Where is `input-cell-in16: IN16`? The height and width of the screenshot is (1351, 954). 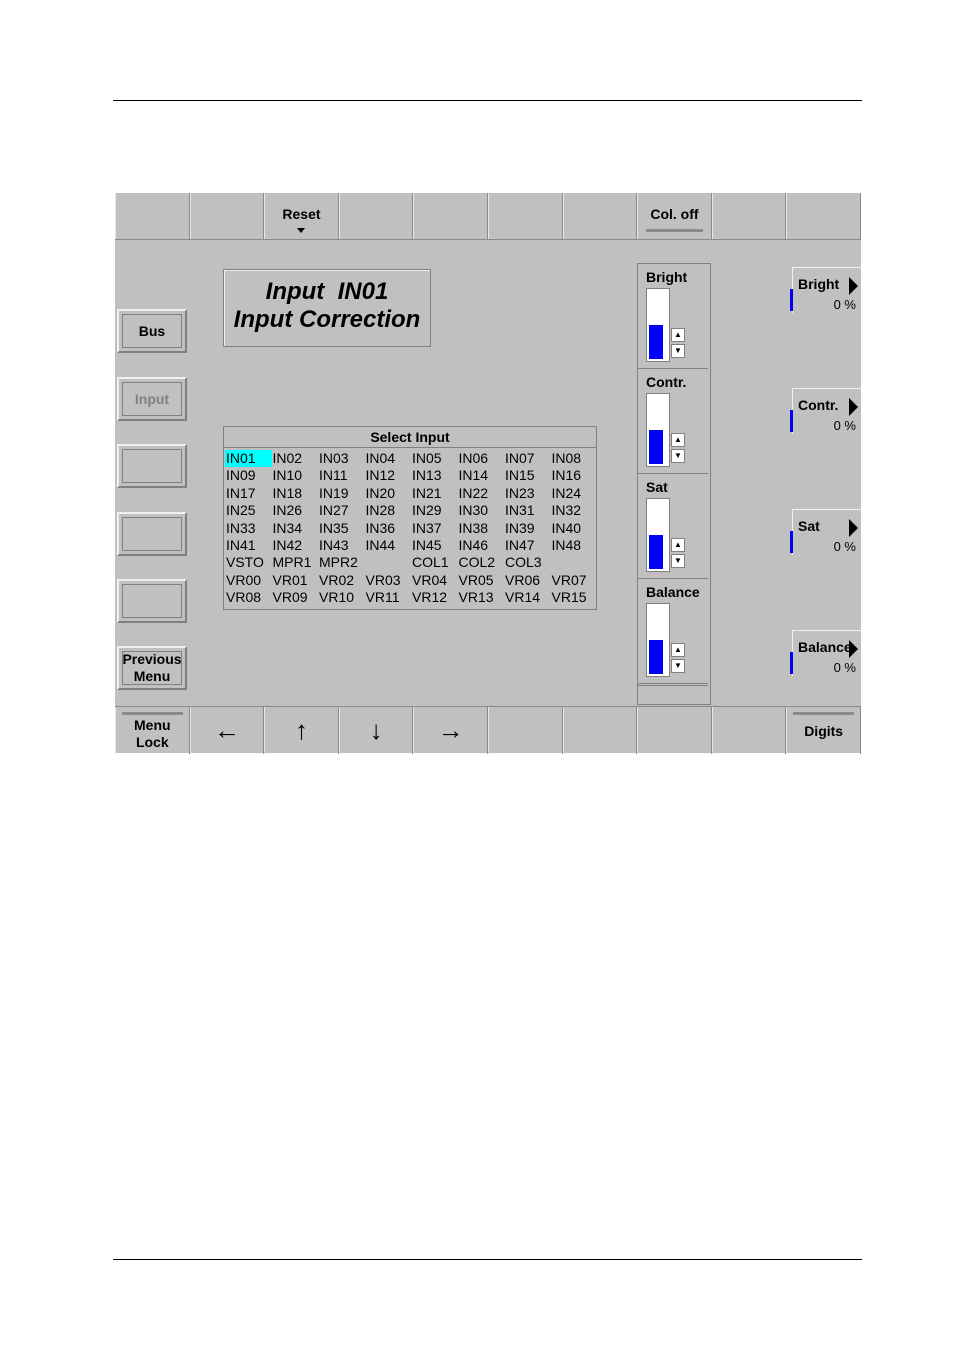
input-cell-in16: IN16 is located at coordinates (574, 475).